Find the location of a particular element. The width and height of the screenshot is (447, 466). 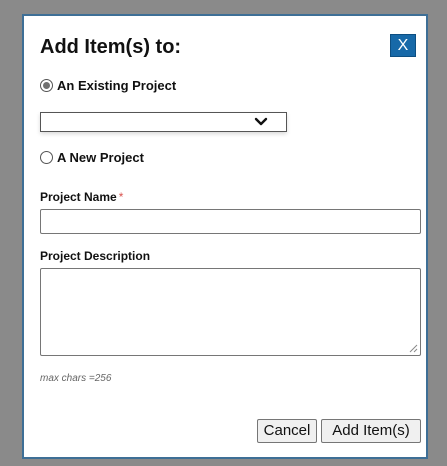

project-select is located at coordinates (163, 122).